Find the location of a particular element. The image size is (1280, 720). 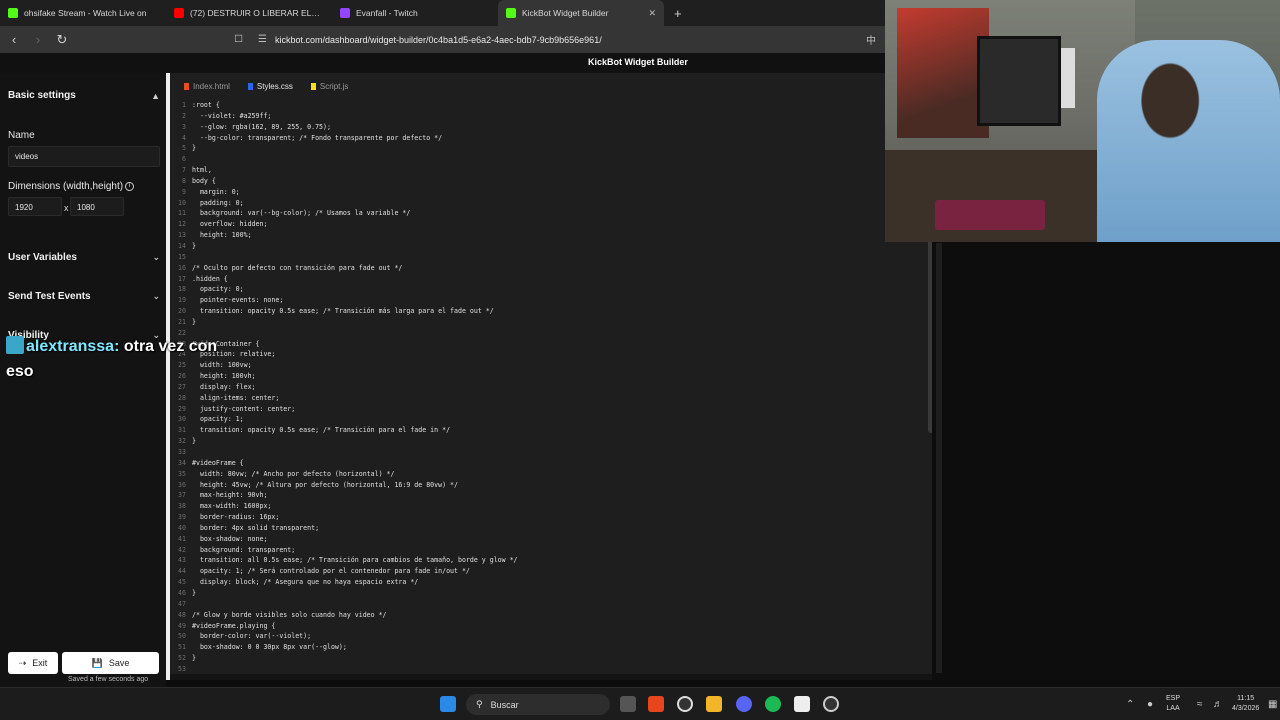

bookmark-icon: □ is located at coordinates (238, 38).